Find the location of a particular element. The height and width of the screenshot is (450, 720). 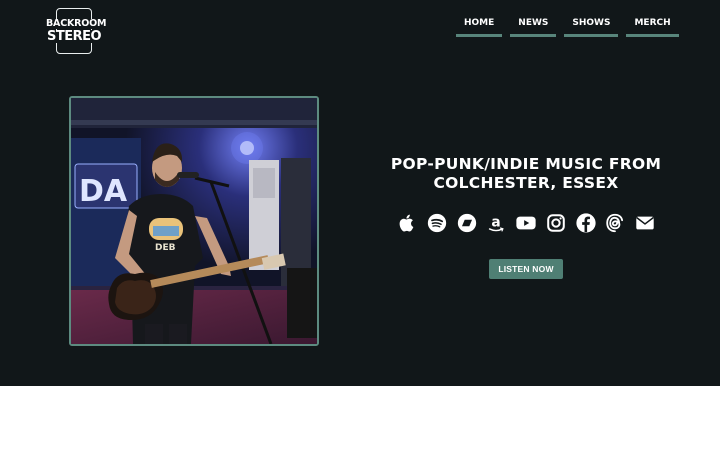

logo-text-line2: STEREO is located at coordinates (74, 36).